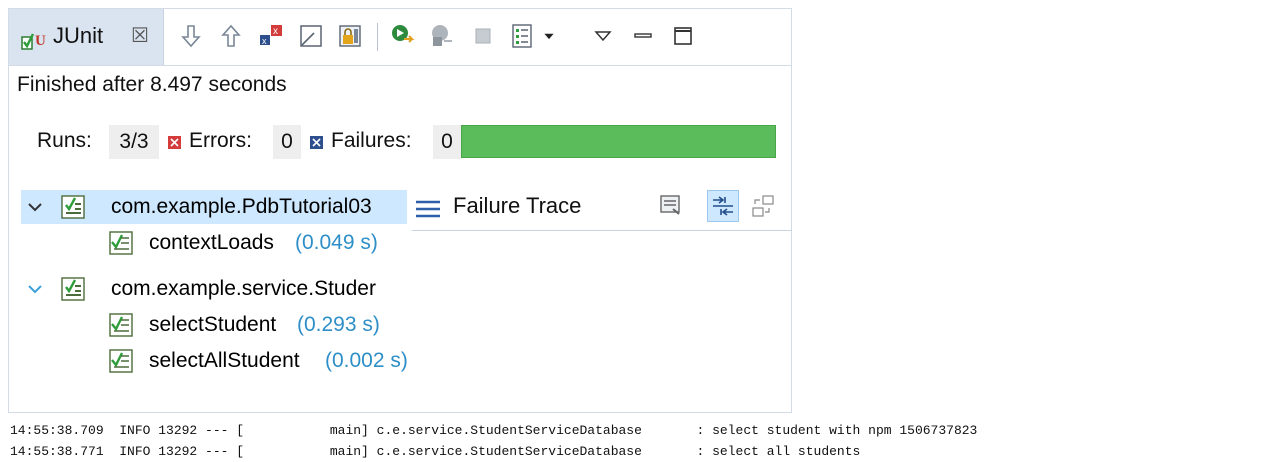 The height and width of the screenshot is (462, 1266). Describe the element at coordinates (140, 36) in the screenshot. I see `close-icon: ☒` at that location.